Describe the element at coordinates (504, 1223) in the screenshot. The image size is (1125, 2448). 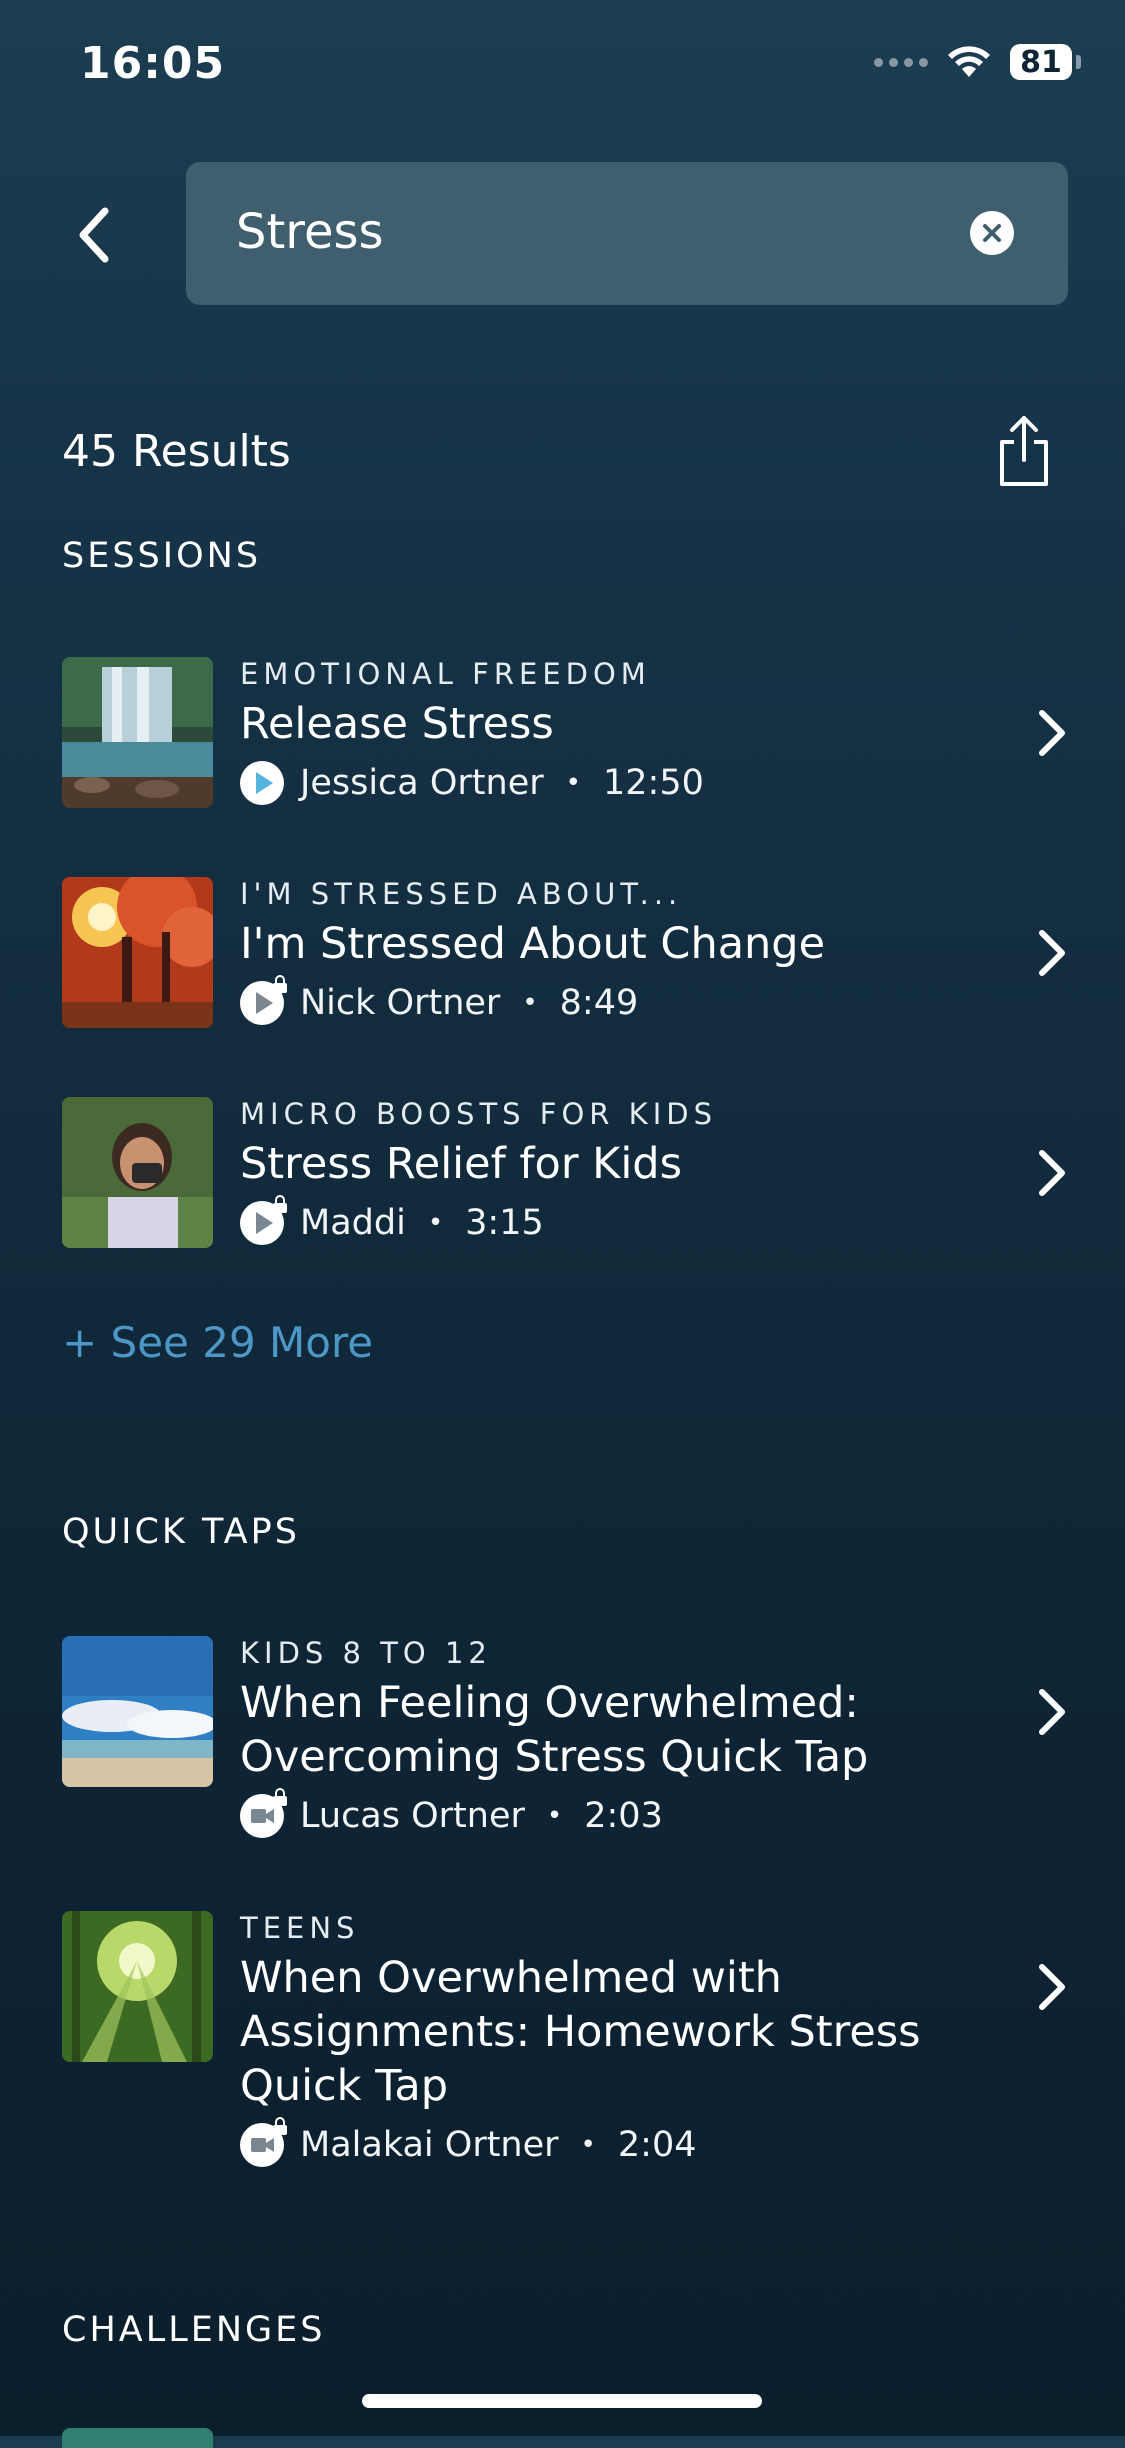
I see `session-duration: 3:15` at that location.